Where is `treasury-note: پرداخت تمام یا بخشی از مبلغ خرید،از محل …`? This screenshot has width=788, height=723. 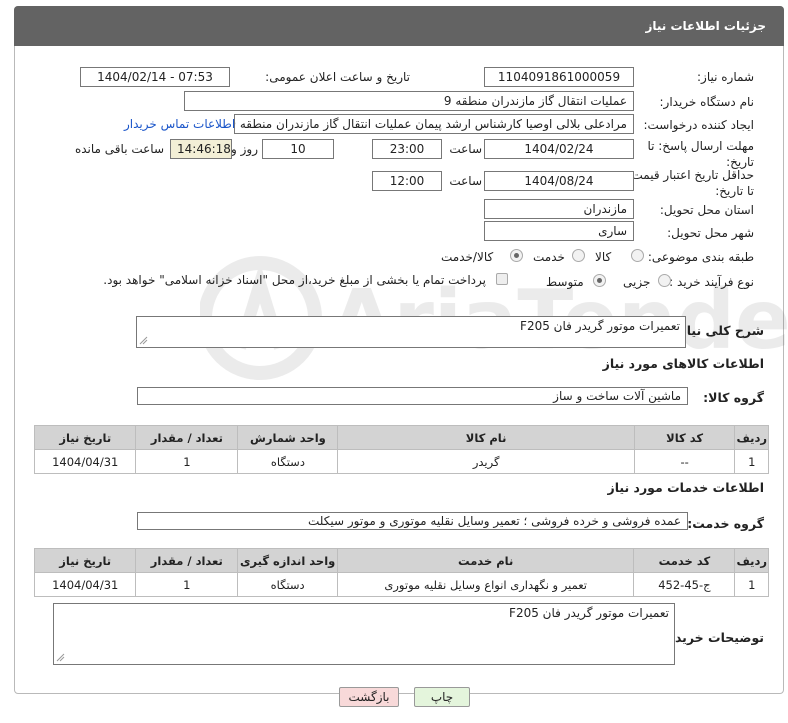
treasury-note: پرداخت تمام یا بخشی از مبلغ خرید،از محل … is located at coordinates (294, 280).